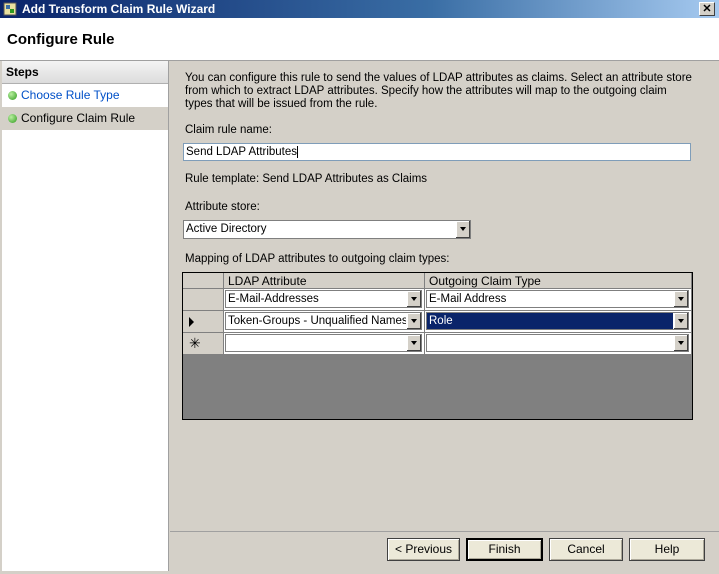  Describe the element at coordinates (318, 321) in the screenshot. I see `ldap-attribute-value: Token-Groups - Unqualified Names` at that location.